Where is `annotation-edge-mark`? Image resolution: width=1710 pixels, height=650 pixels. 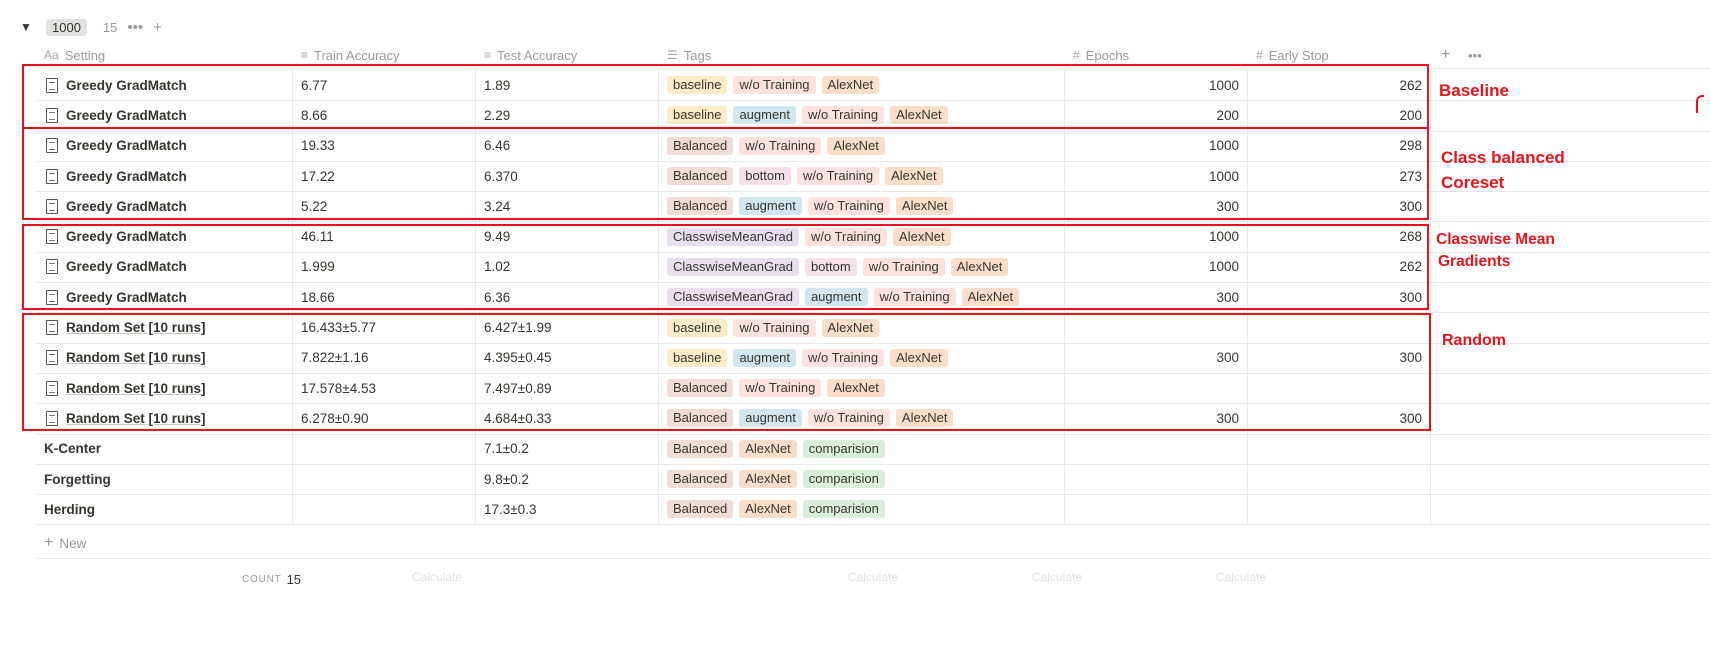
annotation-edge-mark is located at coordinates (1700, 104).